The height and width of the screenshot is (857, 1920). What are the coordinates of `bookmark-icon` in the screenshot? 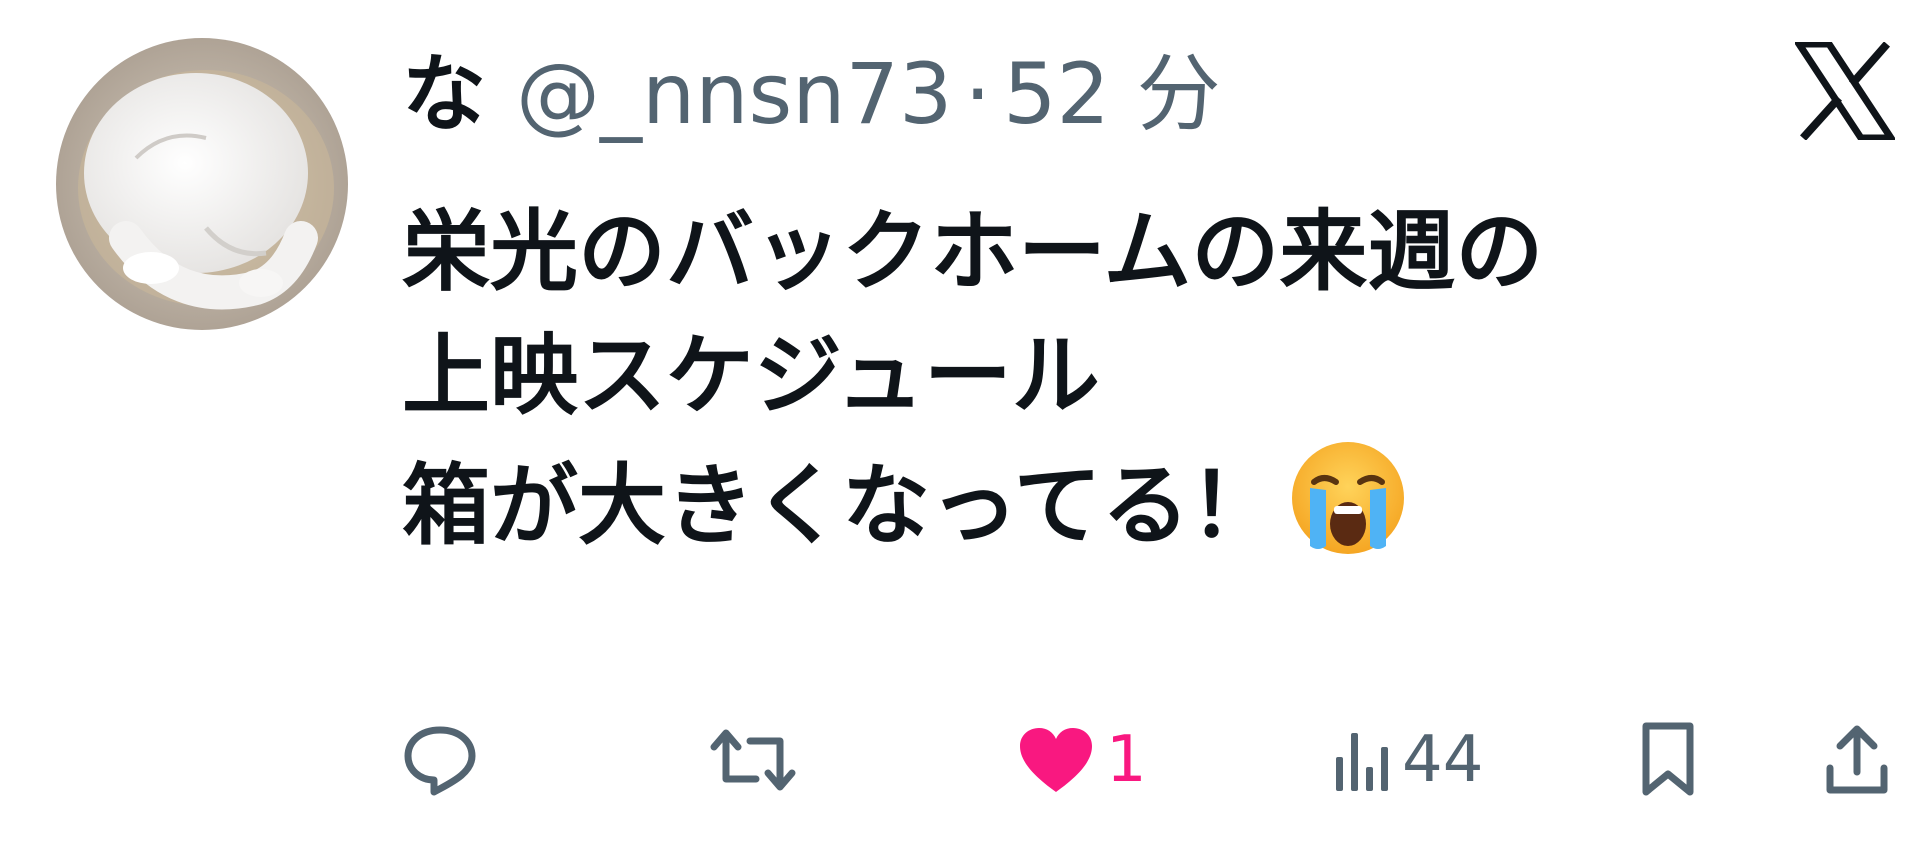 It's located at (1668, 760).